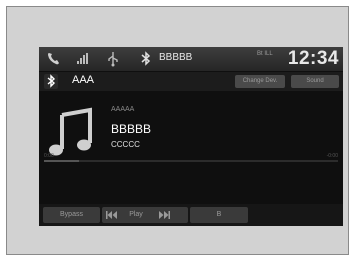  What do you see at coordinates (176, 57) in the screenshot?
I see `status-device-name: BBBBB` at bounding box center [176, 57].